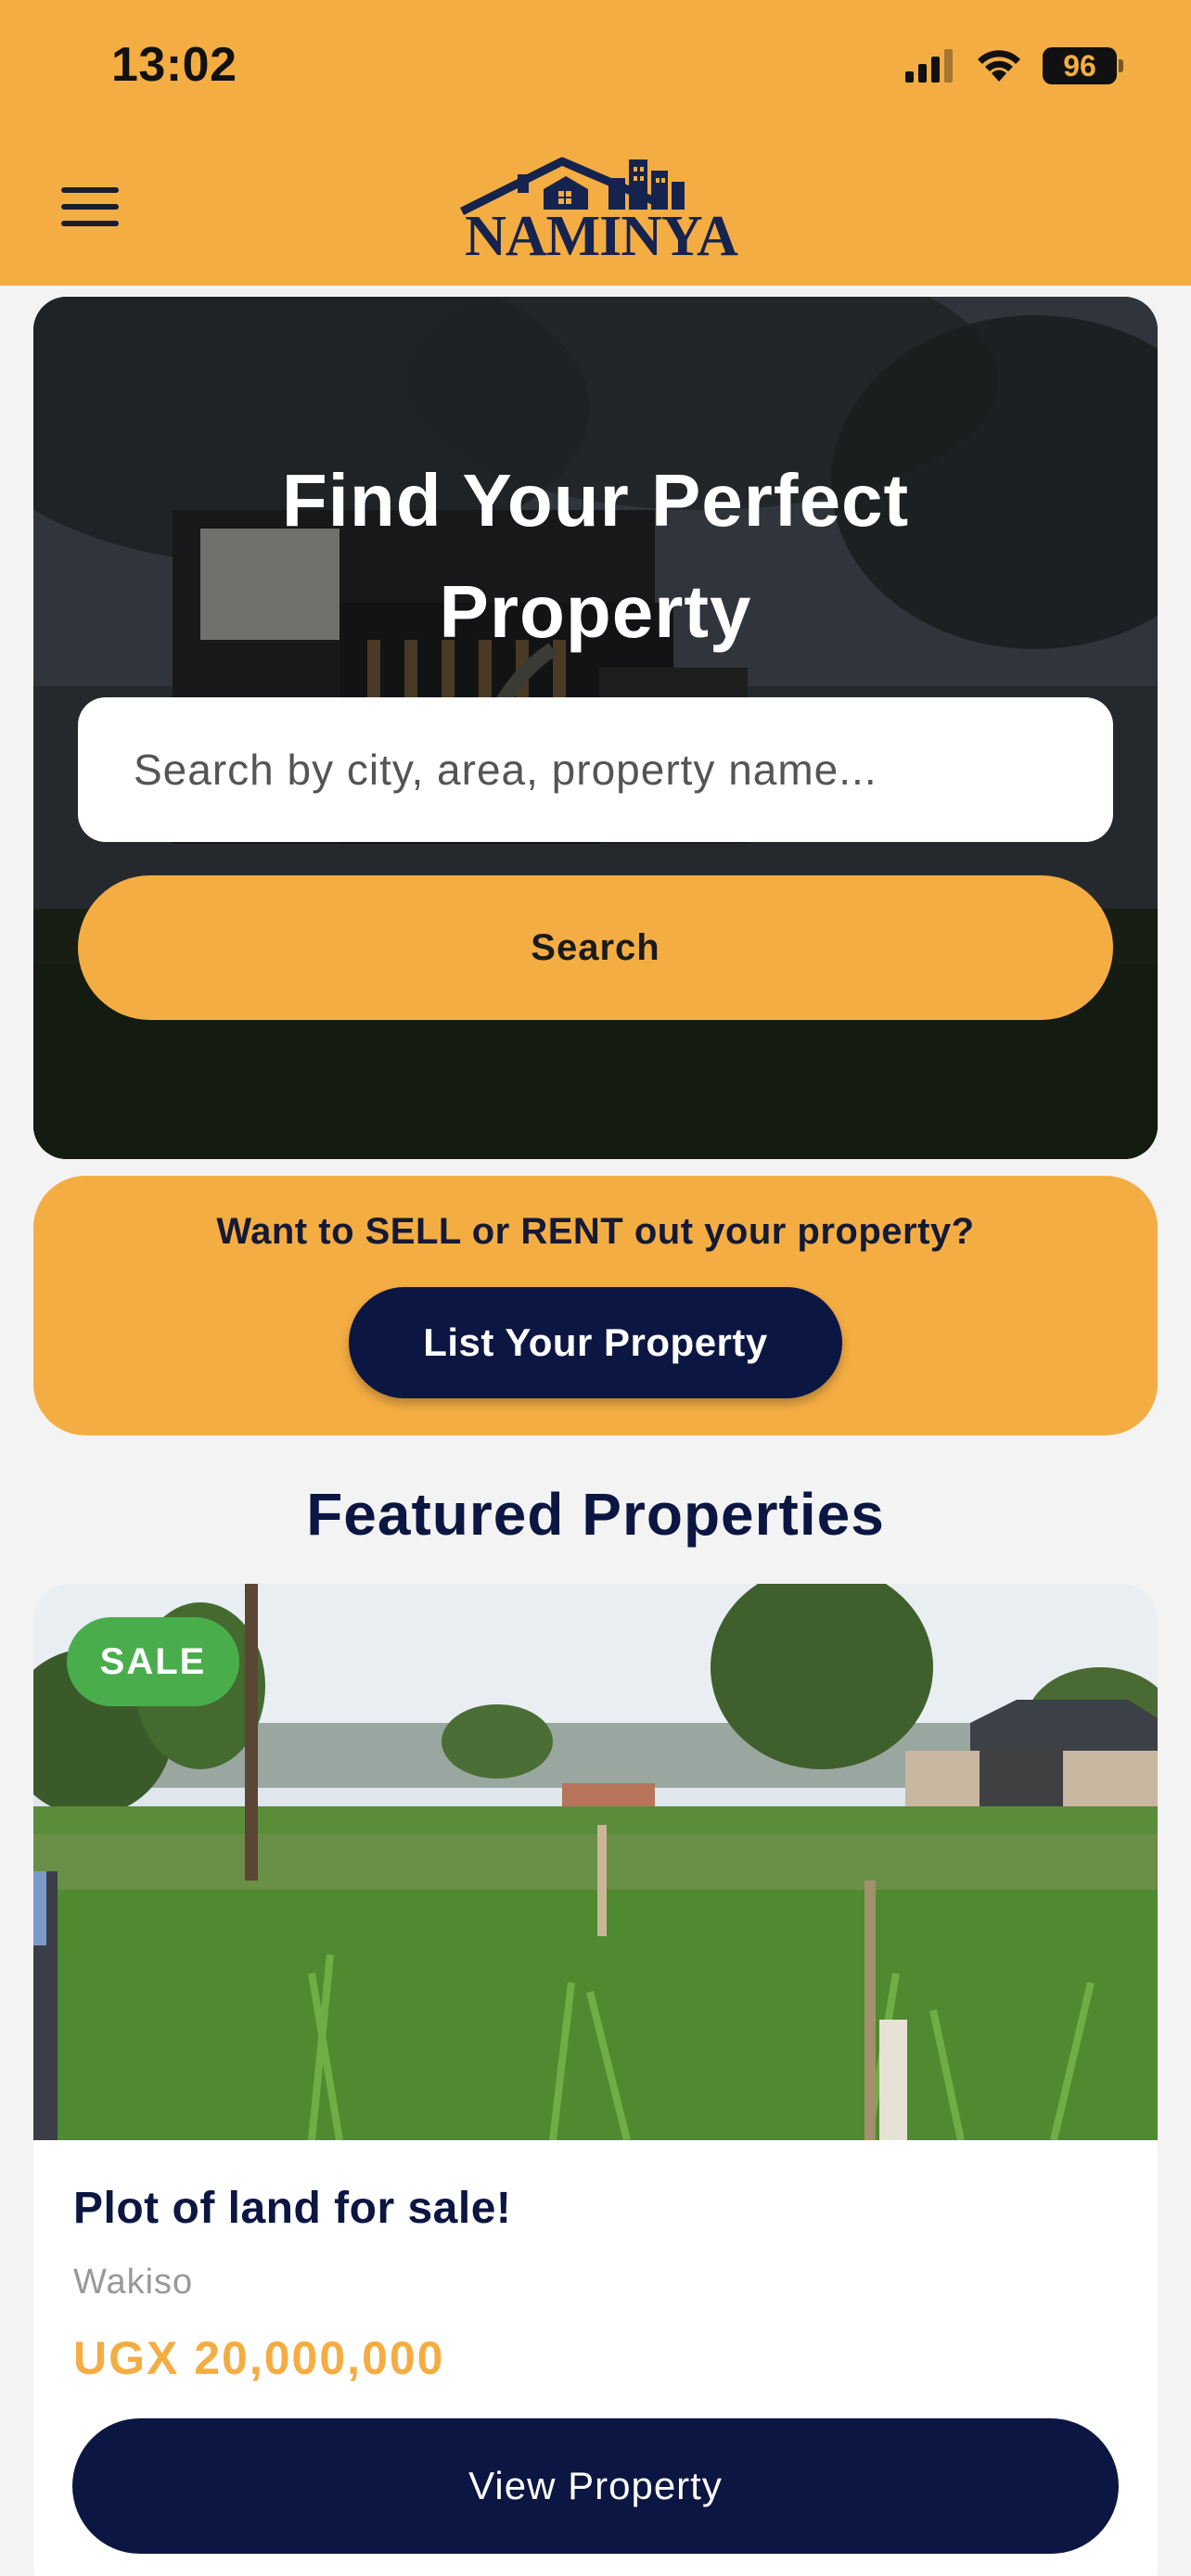 The image size is (1191, 2576). What do you see at coordinates (595, 947) in the screenshot?
I see `search-button: Search` at bounding box center [595, 947].